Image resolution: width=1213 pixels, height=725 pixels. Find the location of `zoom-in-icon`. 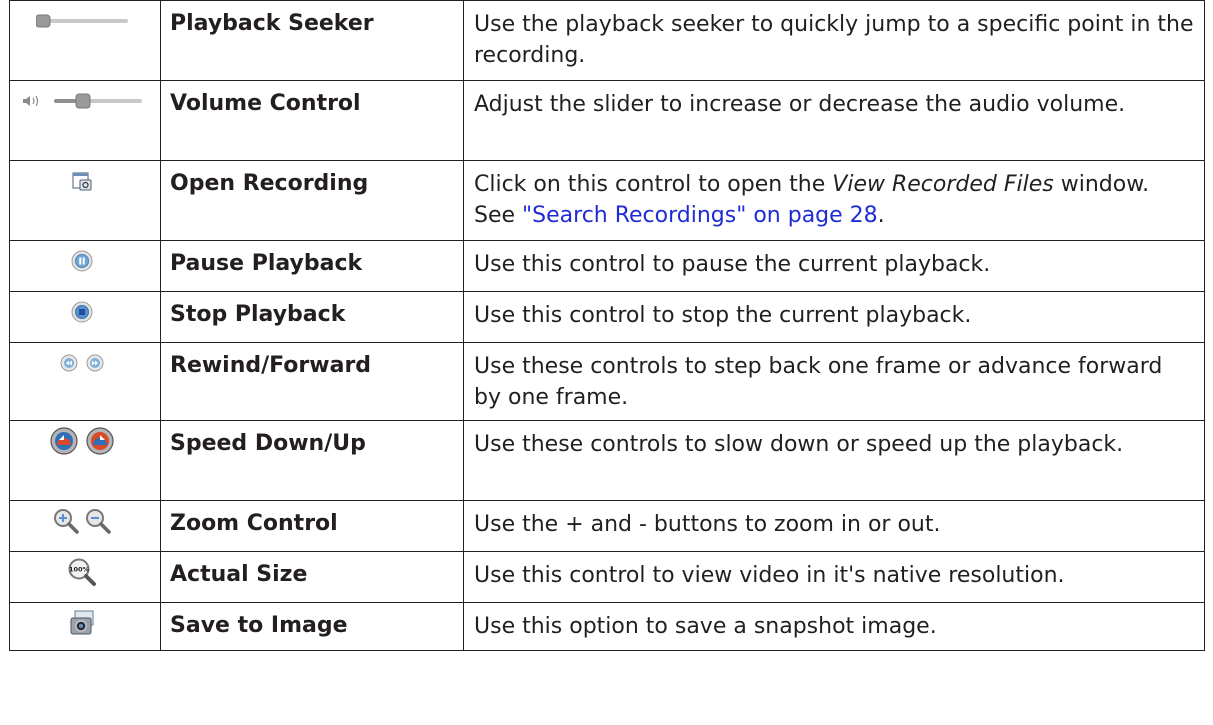

zoom-in-icon is located at coordinates (66, 521).